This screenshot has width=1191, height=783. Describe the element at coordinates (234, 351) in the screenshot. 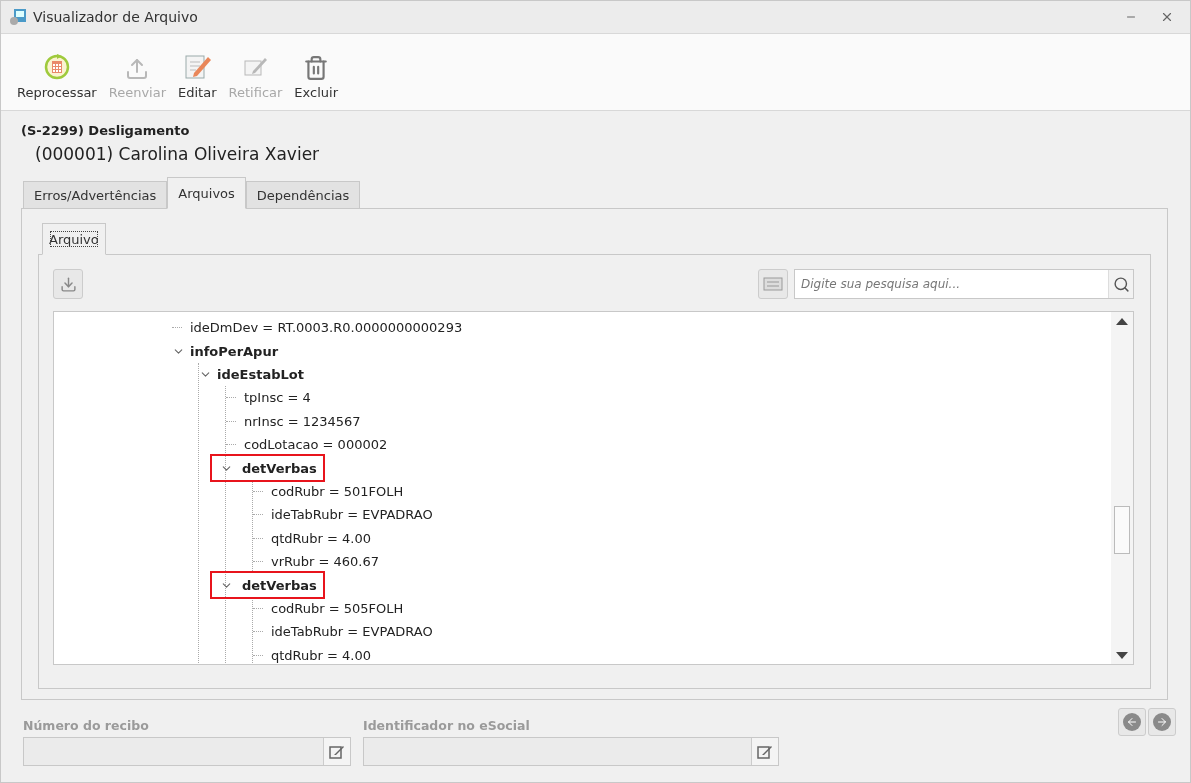

I see `tree-node-label: infoPerApur` at that location.